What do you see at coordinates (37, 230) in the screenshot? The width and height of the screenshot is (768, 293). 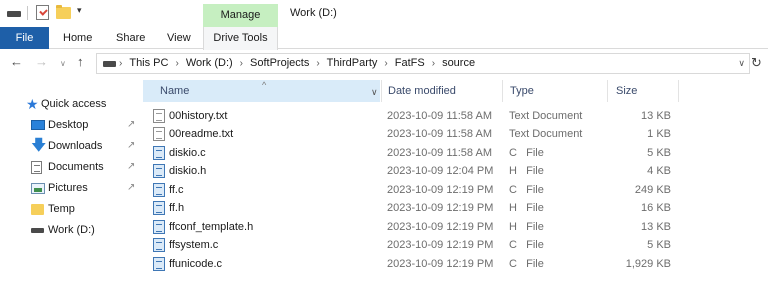 I see `drive-icon` at bounding box center [37, 230].